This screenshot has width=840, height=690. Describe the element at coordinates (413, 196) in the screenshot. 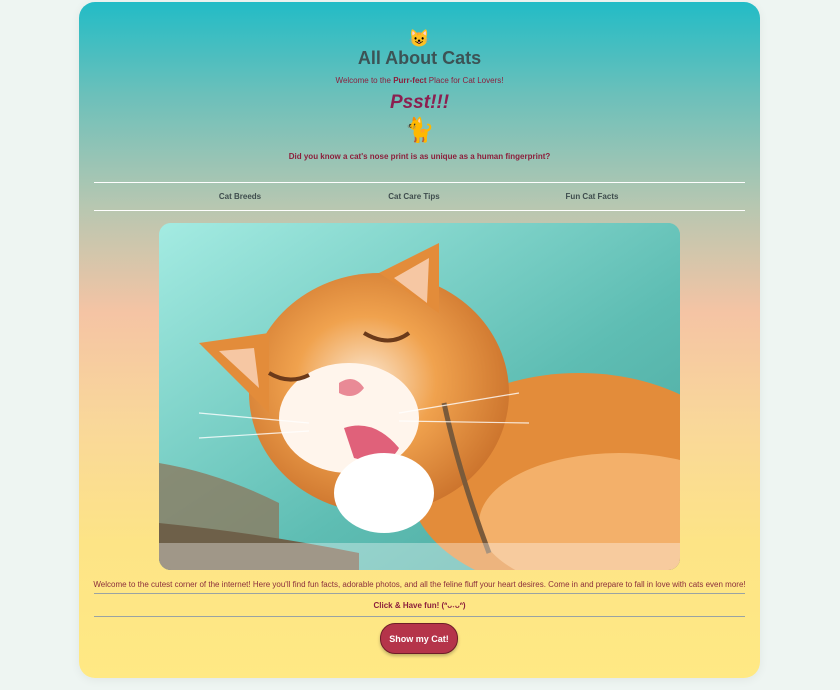

I see `nav-cat-care-tips: Cat Care Tips` at that location.